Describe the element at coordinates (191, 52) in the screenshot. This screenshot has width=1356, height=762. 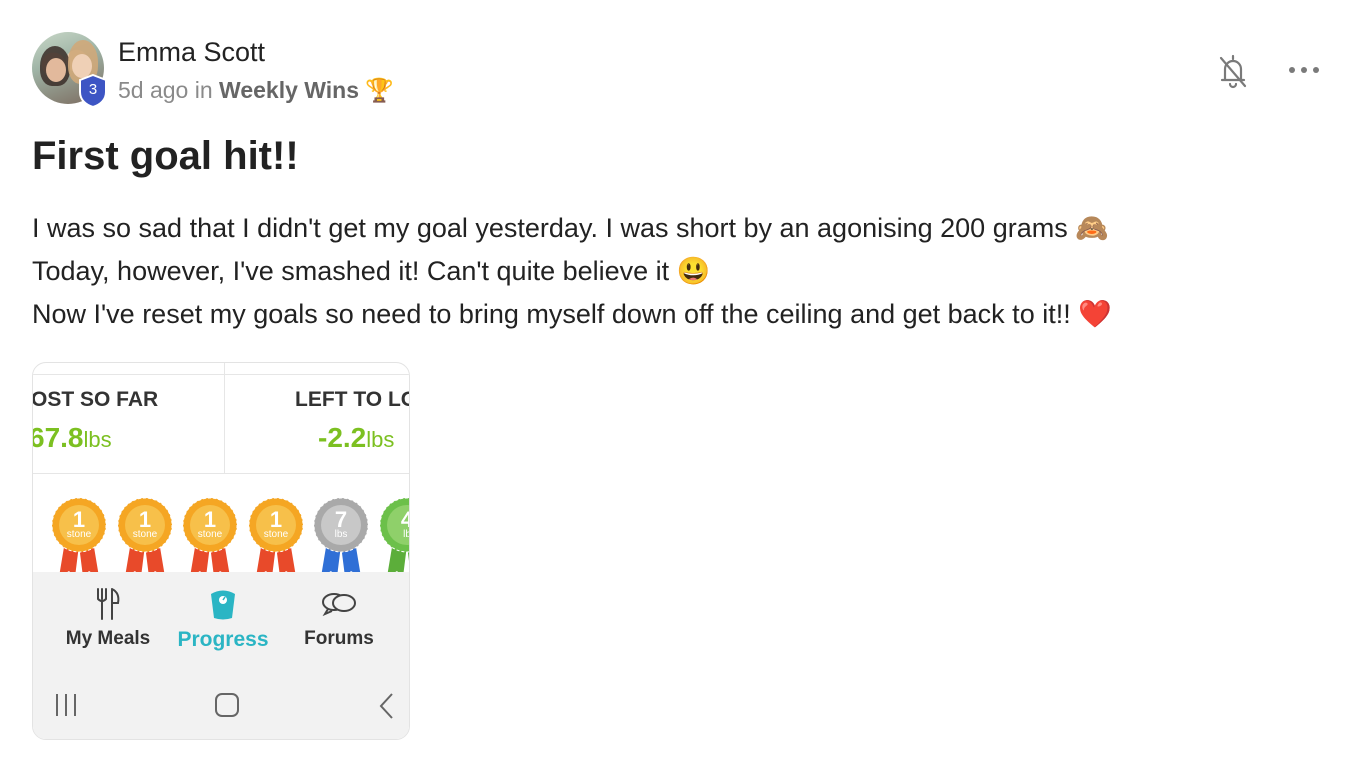
I see `author-name: Emma Scott` at that location.